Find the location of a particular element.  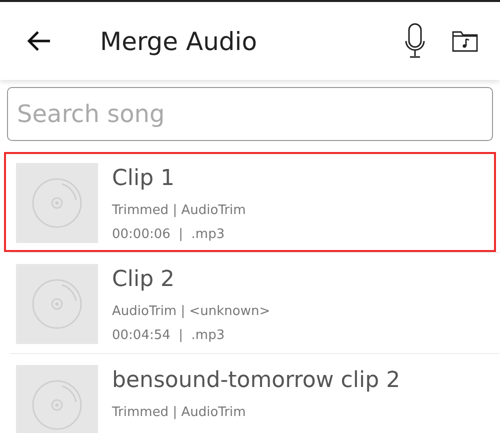

search-field: Search song is located at coordinates (250, 114).